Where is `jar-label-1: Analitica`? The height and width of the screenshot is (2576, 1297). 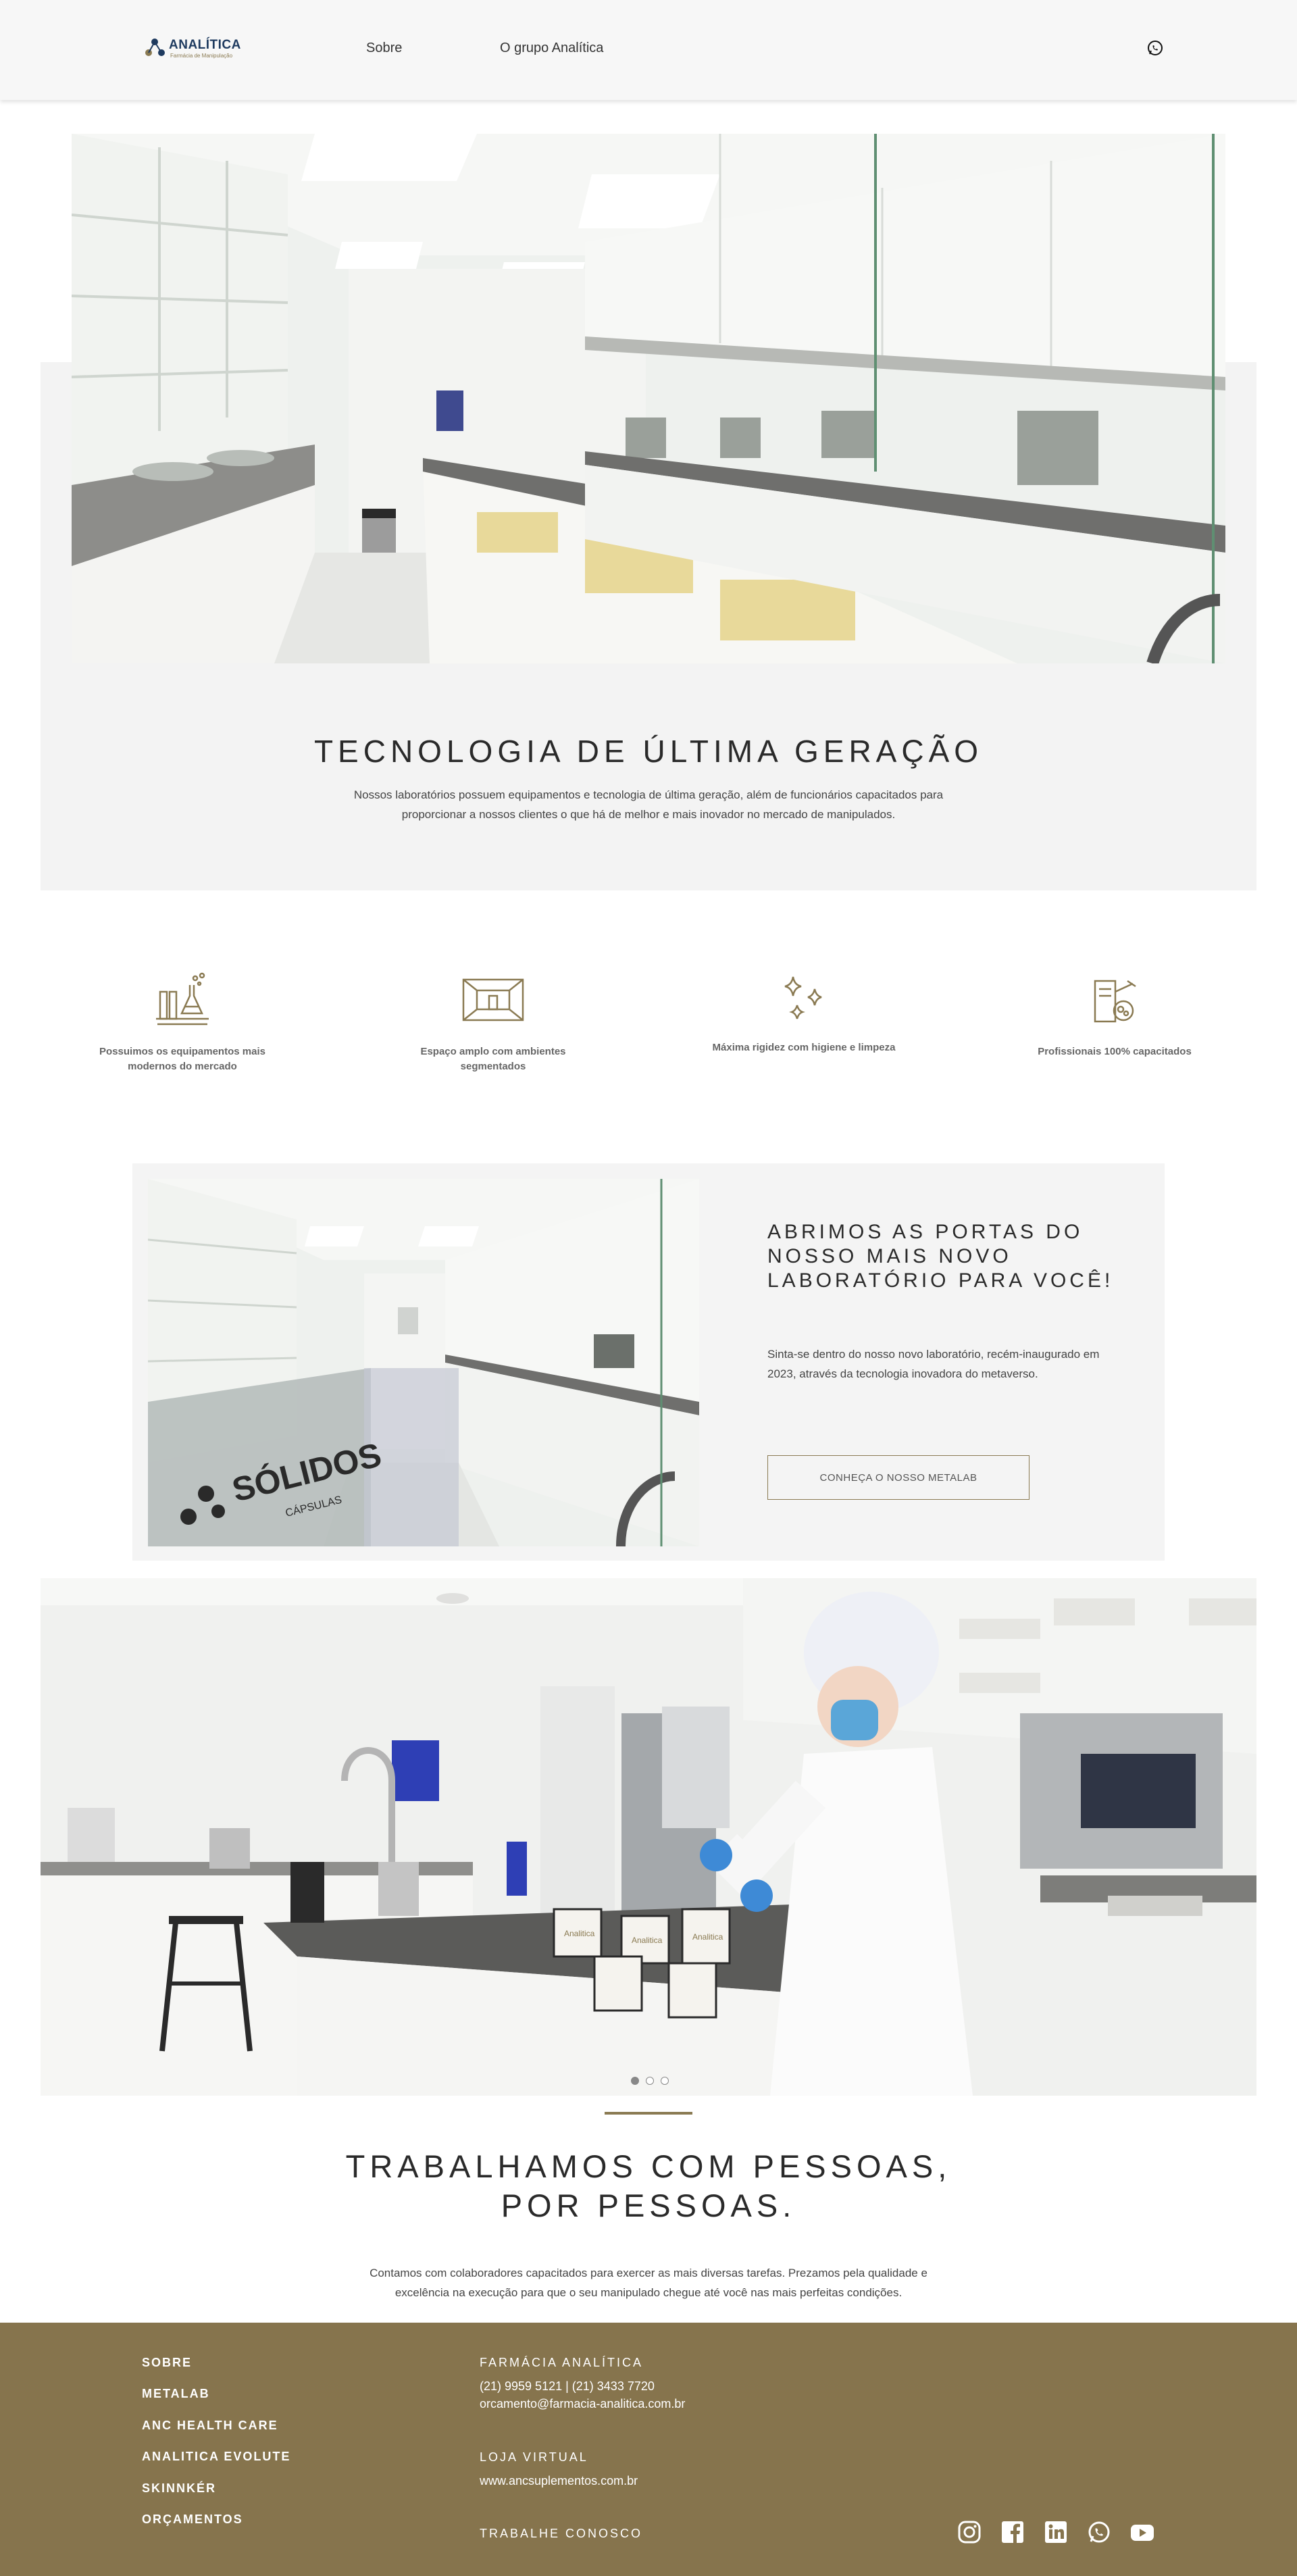 jar-label-1: Analitica is located at coordinates (579, 1933).